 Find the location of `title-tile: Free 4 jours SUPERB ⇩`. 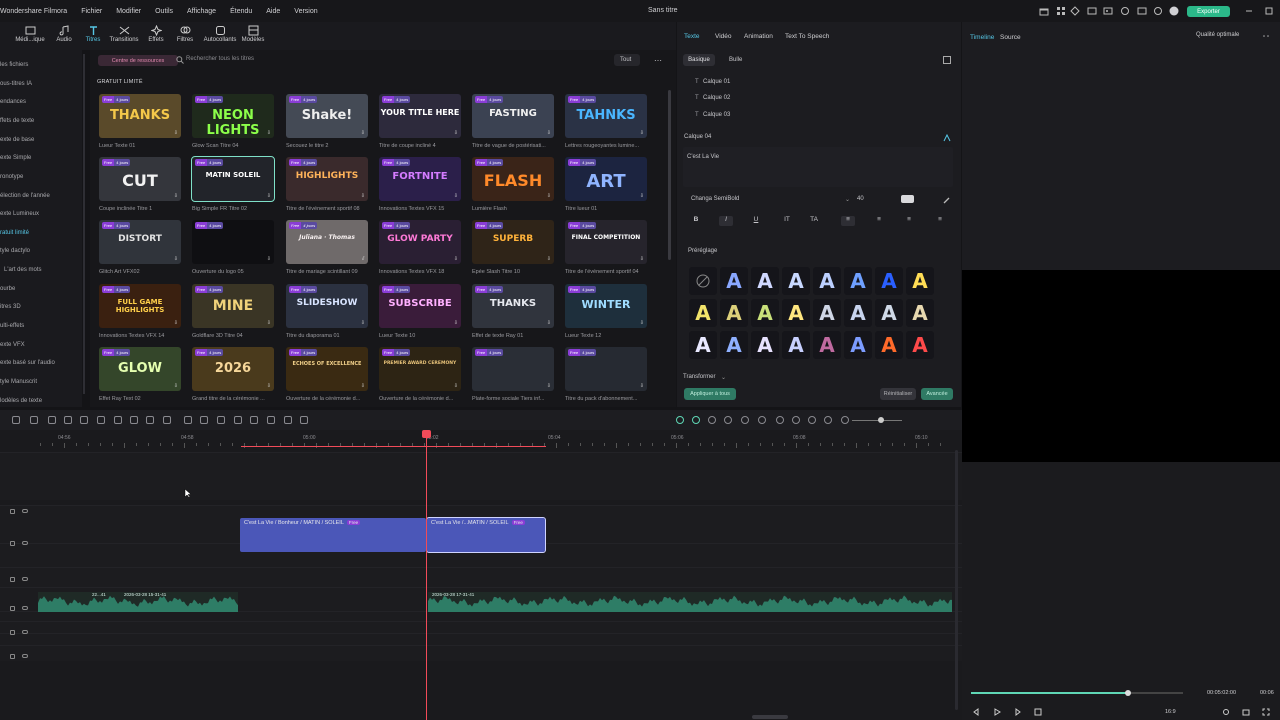

title-tile: Free 4 jours SUPERB ⇩ is located at coordinates (513, 242).